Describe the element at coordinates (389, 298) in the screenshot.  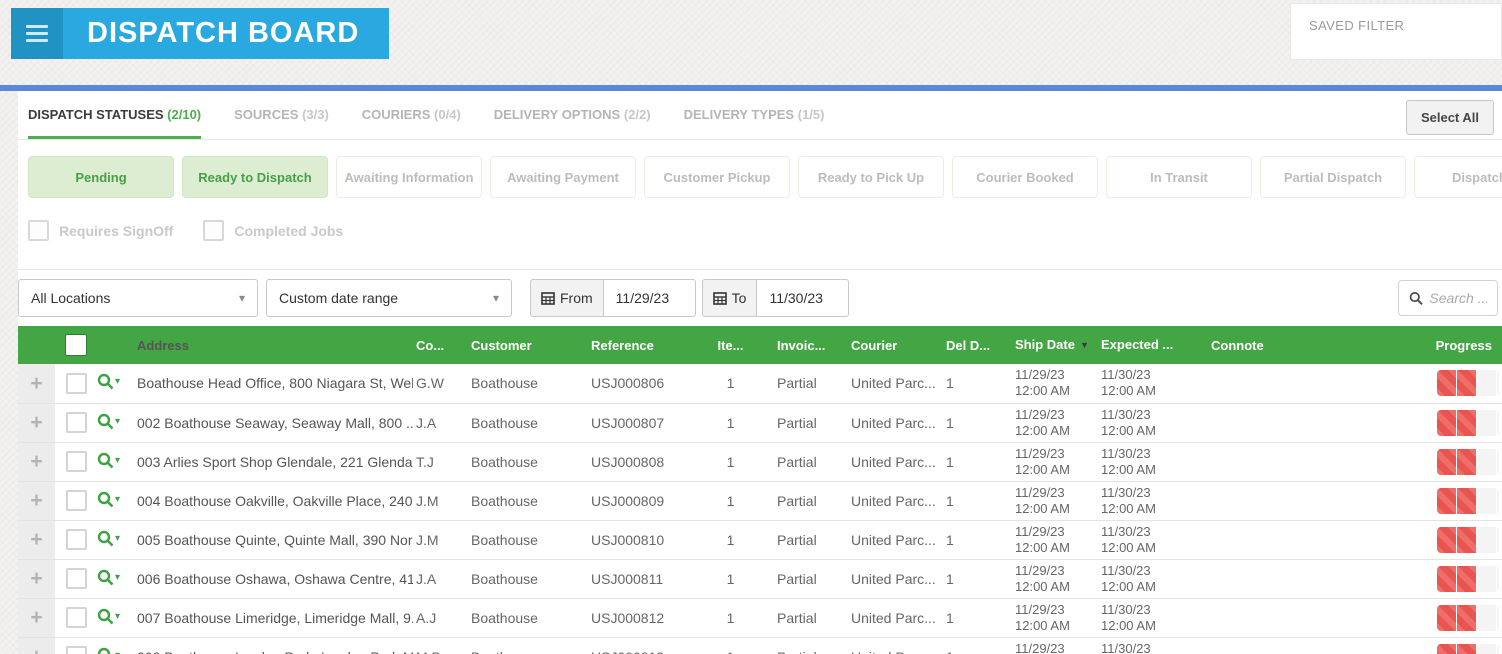
I see `date-range-select: Custom date range ▾` at that location.